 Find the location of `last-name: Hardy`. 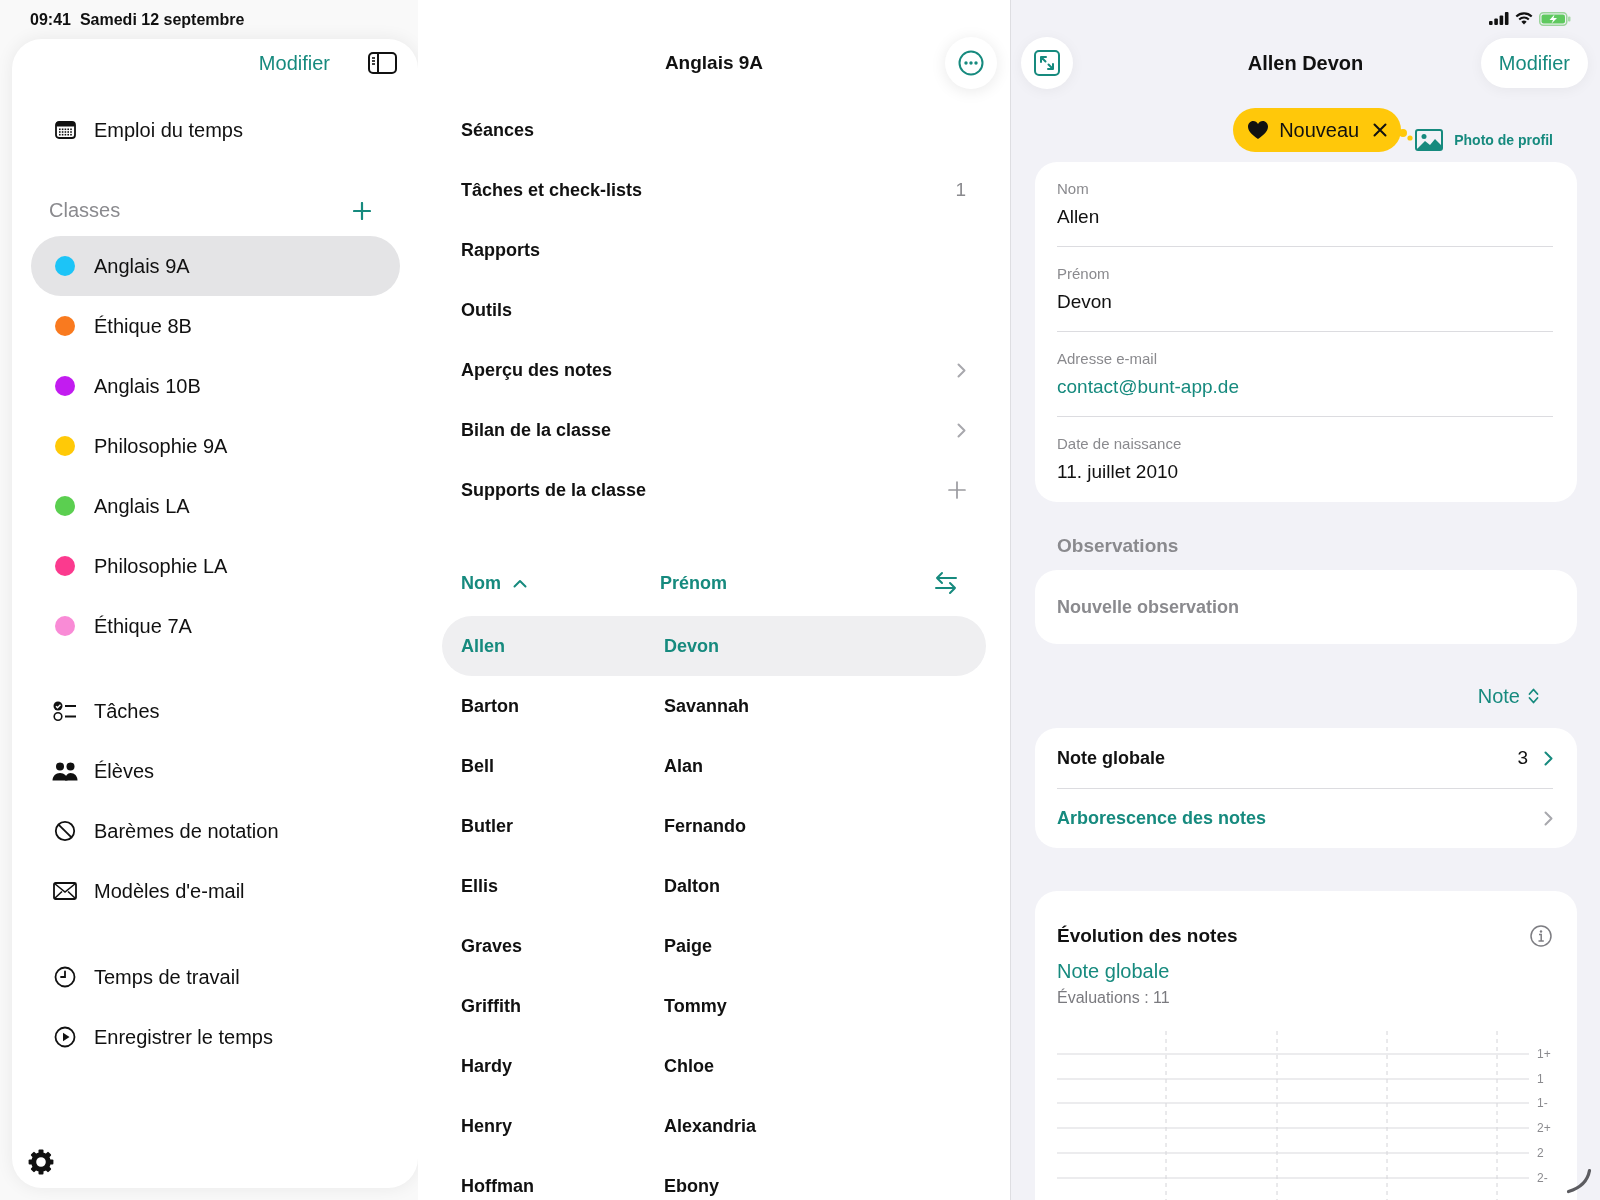

last-name: Hardy is located at coordinates (487, 1066).